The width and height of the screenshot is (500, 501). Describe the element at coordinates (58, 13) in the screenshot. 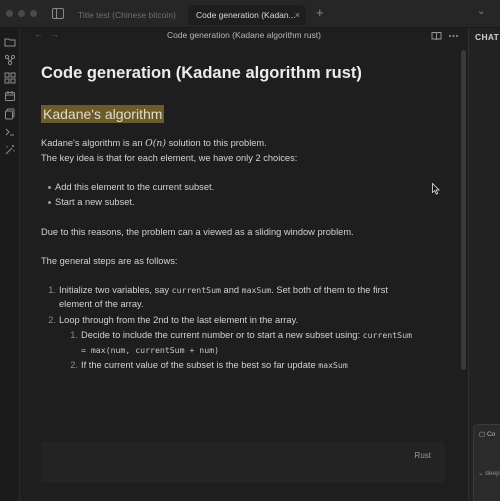

I see `sidebar-toggle-icon` at that location.